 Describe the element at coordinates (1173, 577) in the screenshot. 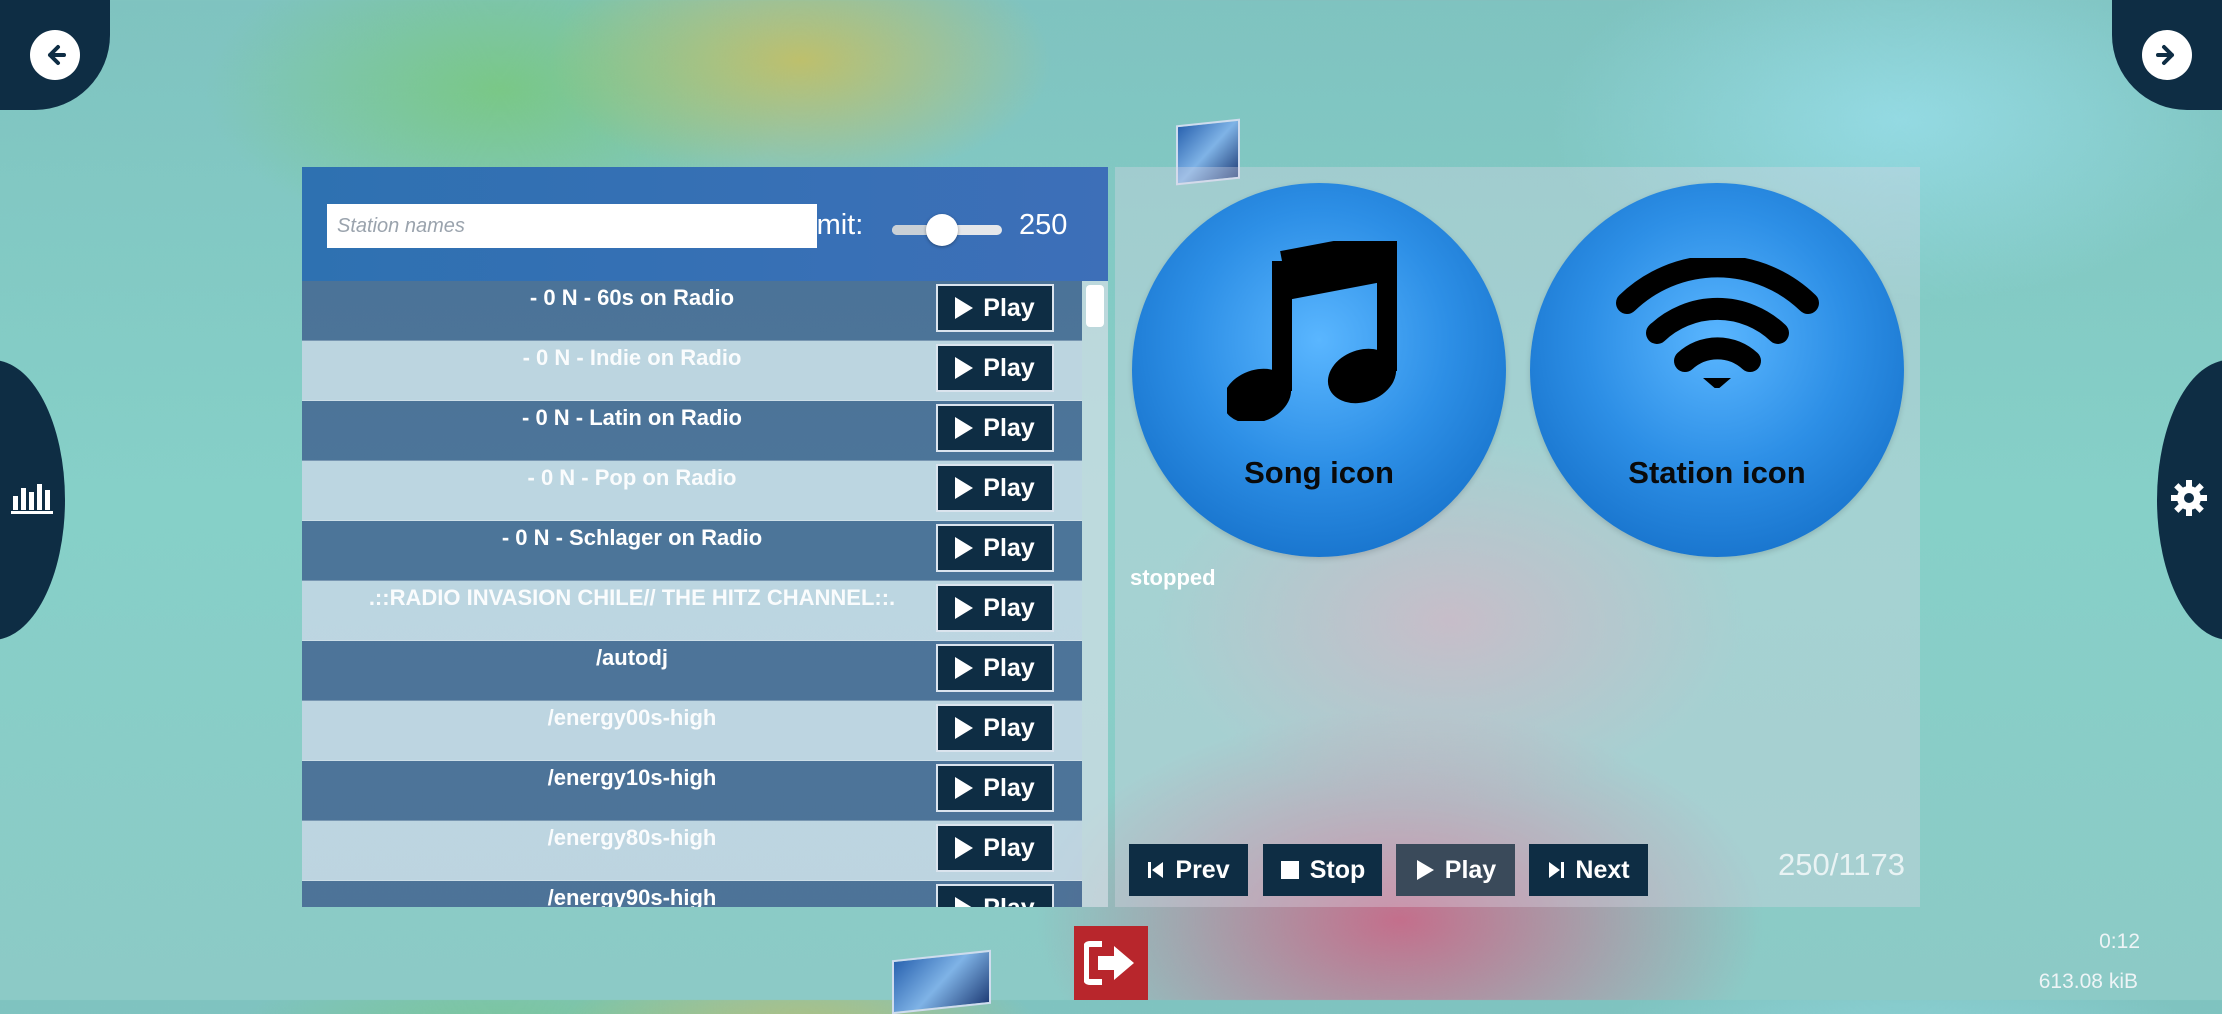

I see `player-status: stopped` at that location.